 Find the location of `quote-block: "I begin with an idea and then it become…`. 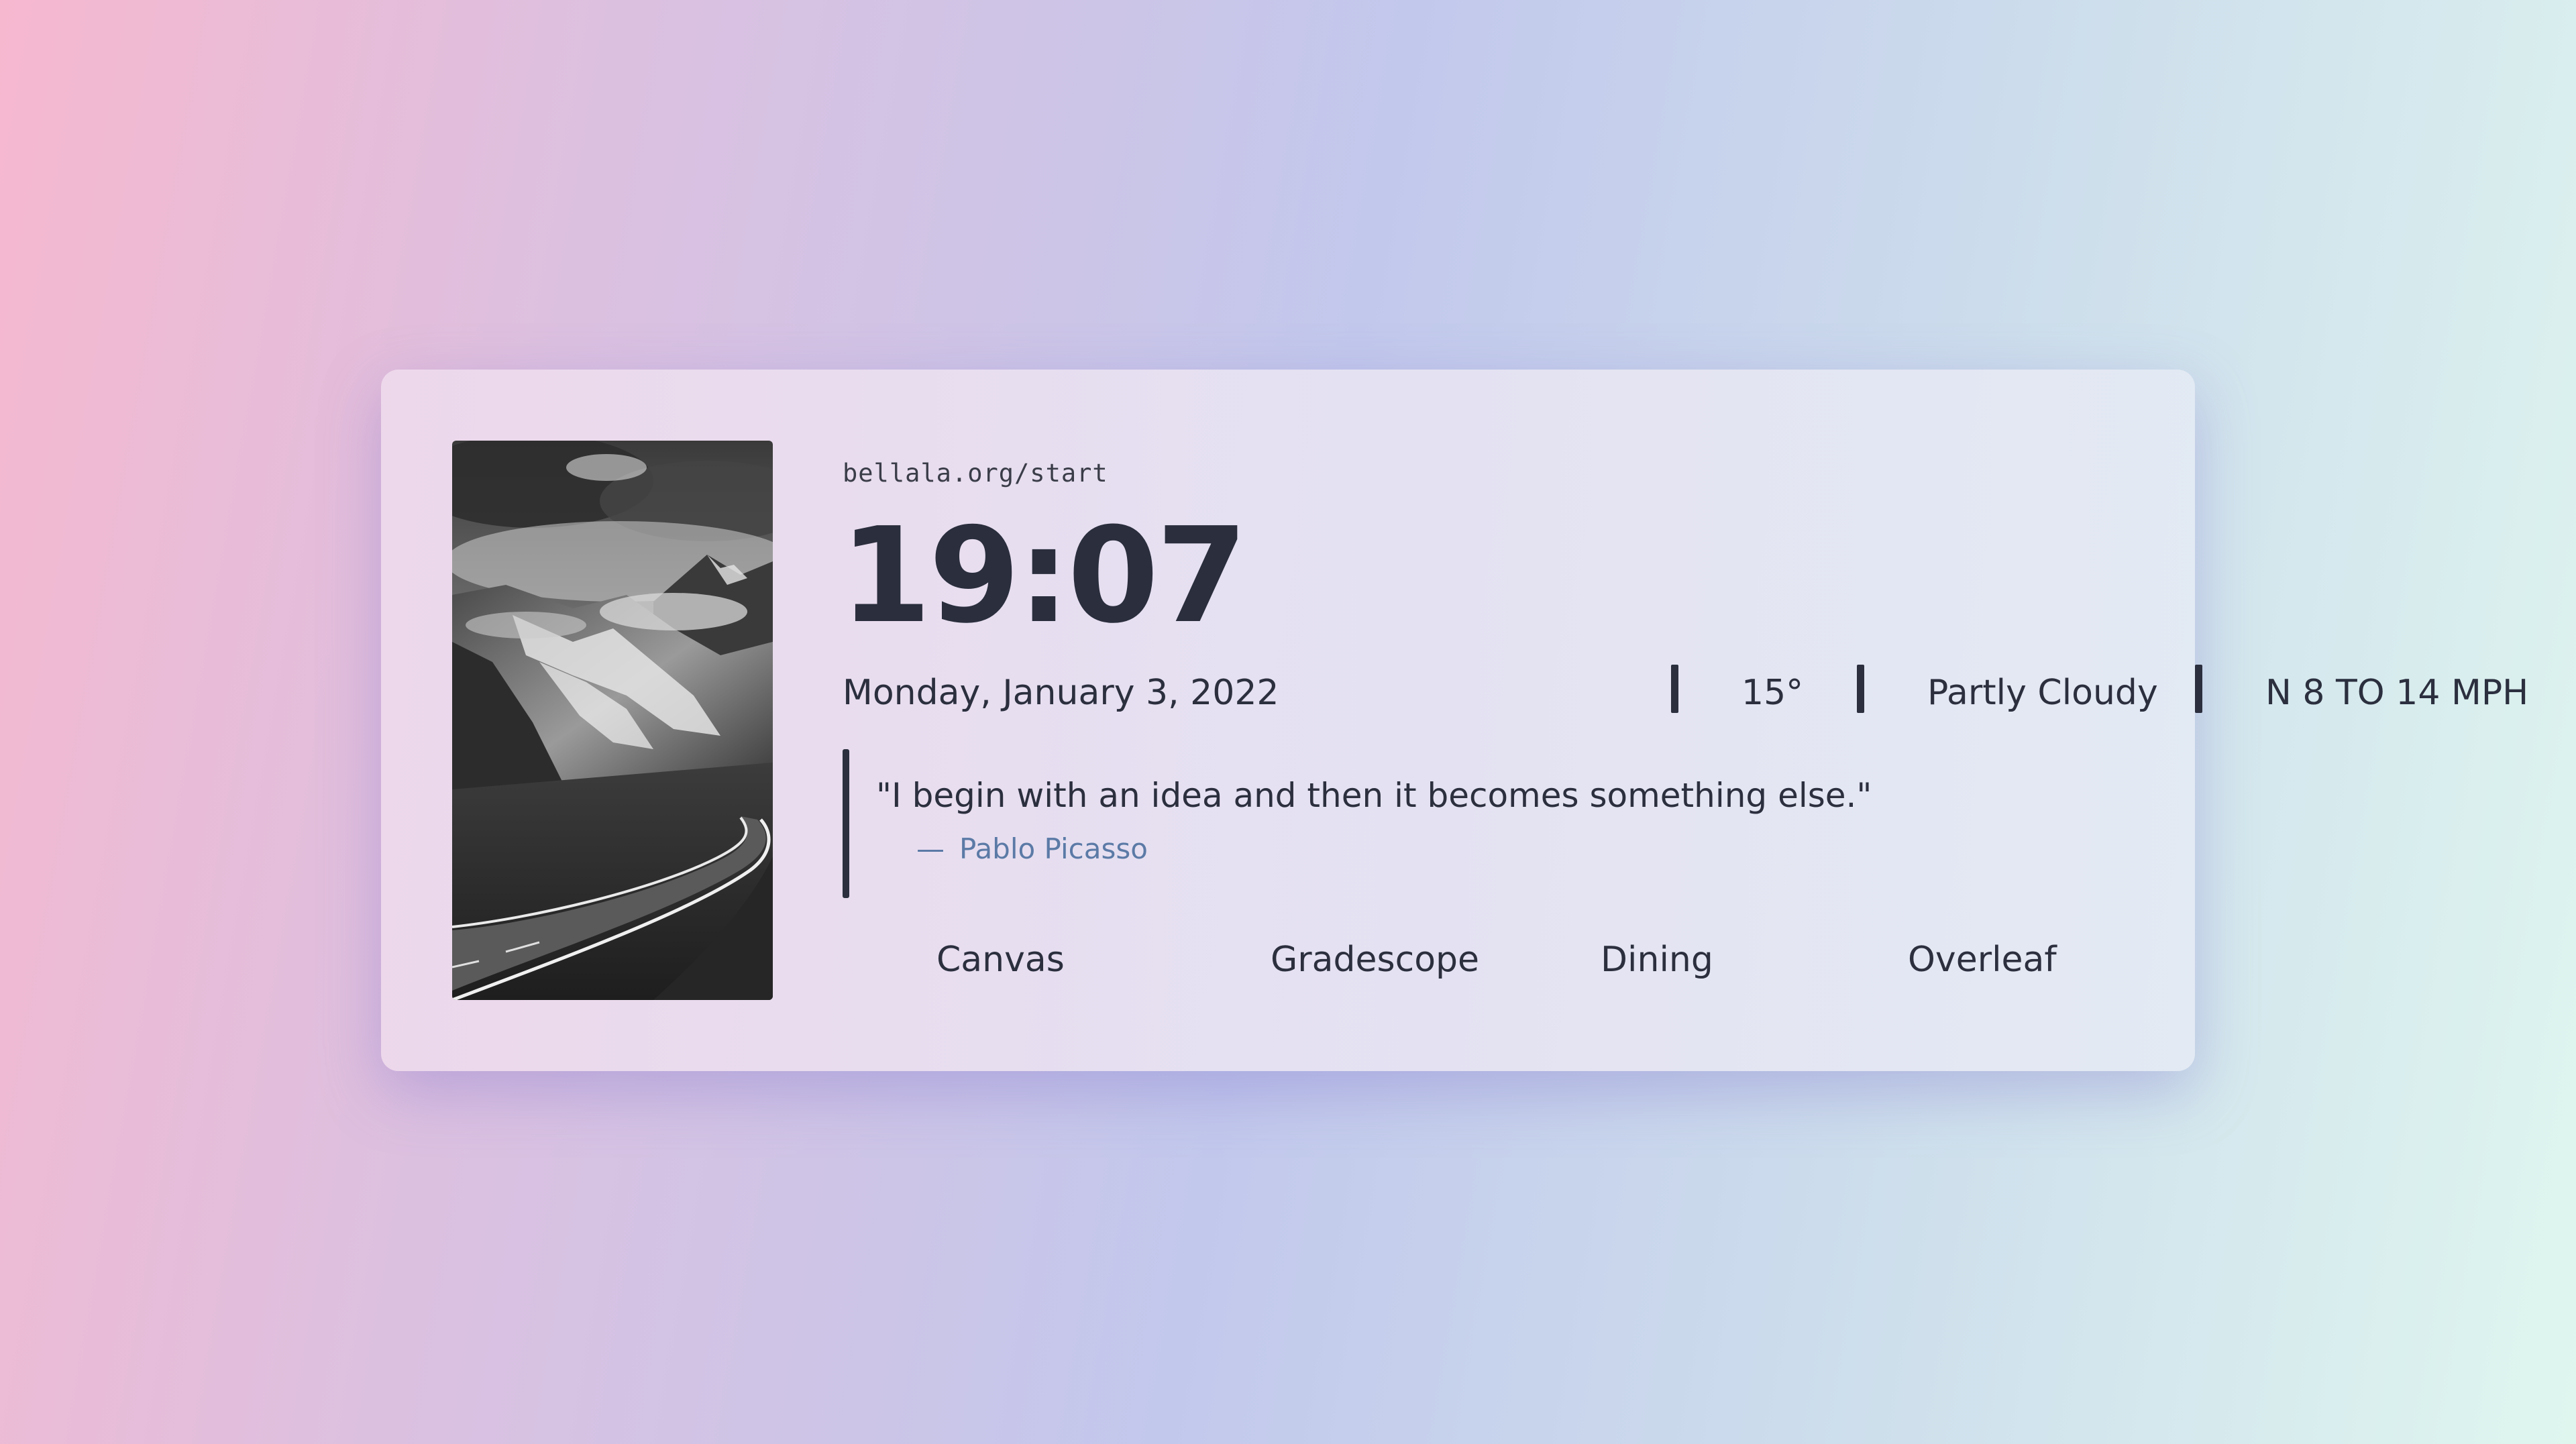

quote-block: "I begin with an idea and then it become… is located at coordinates (1446, 823).